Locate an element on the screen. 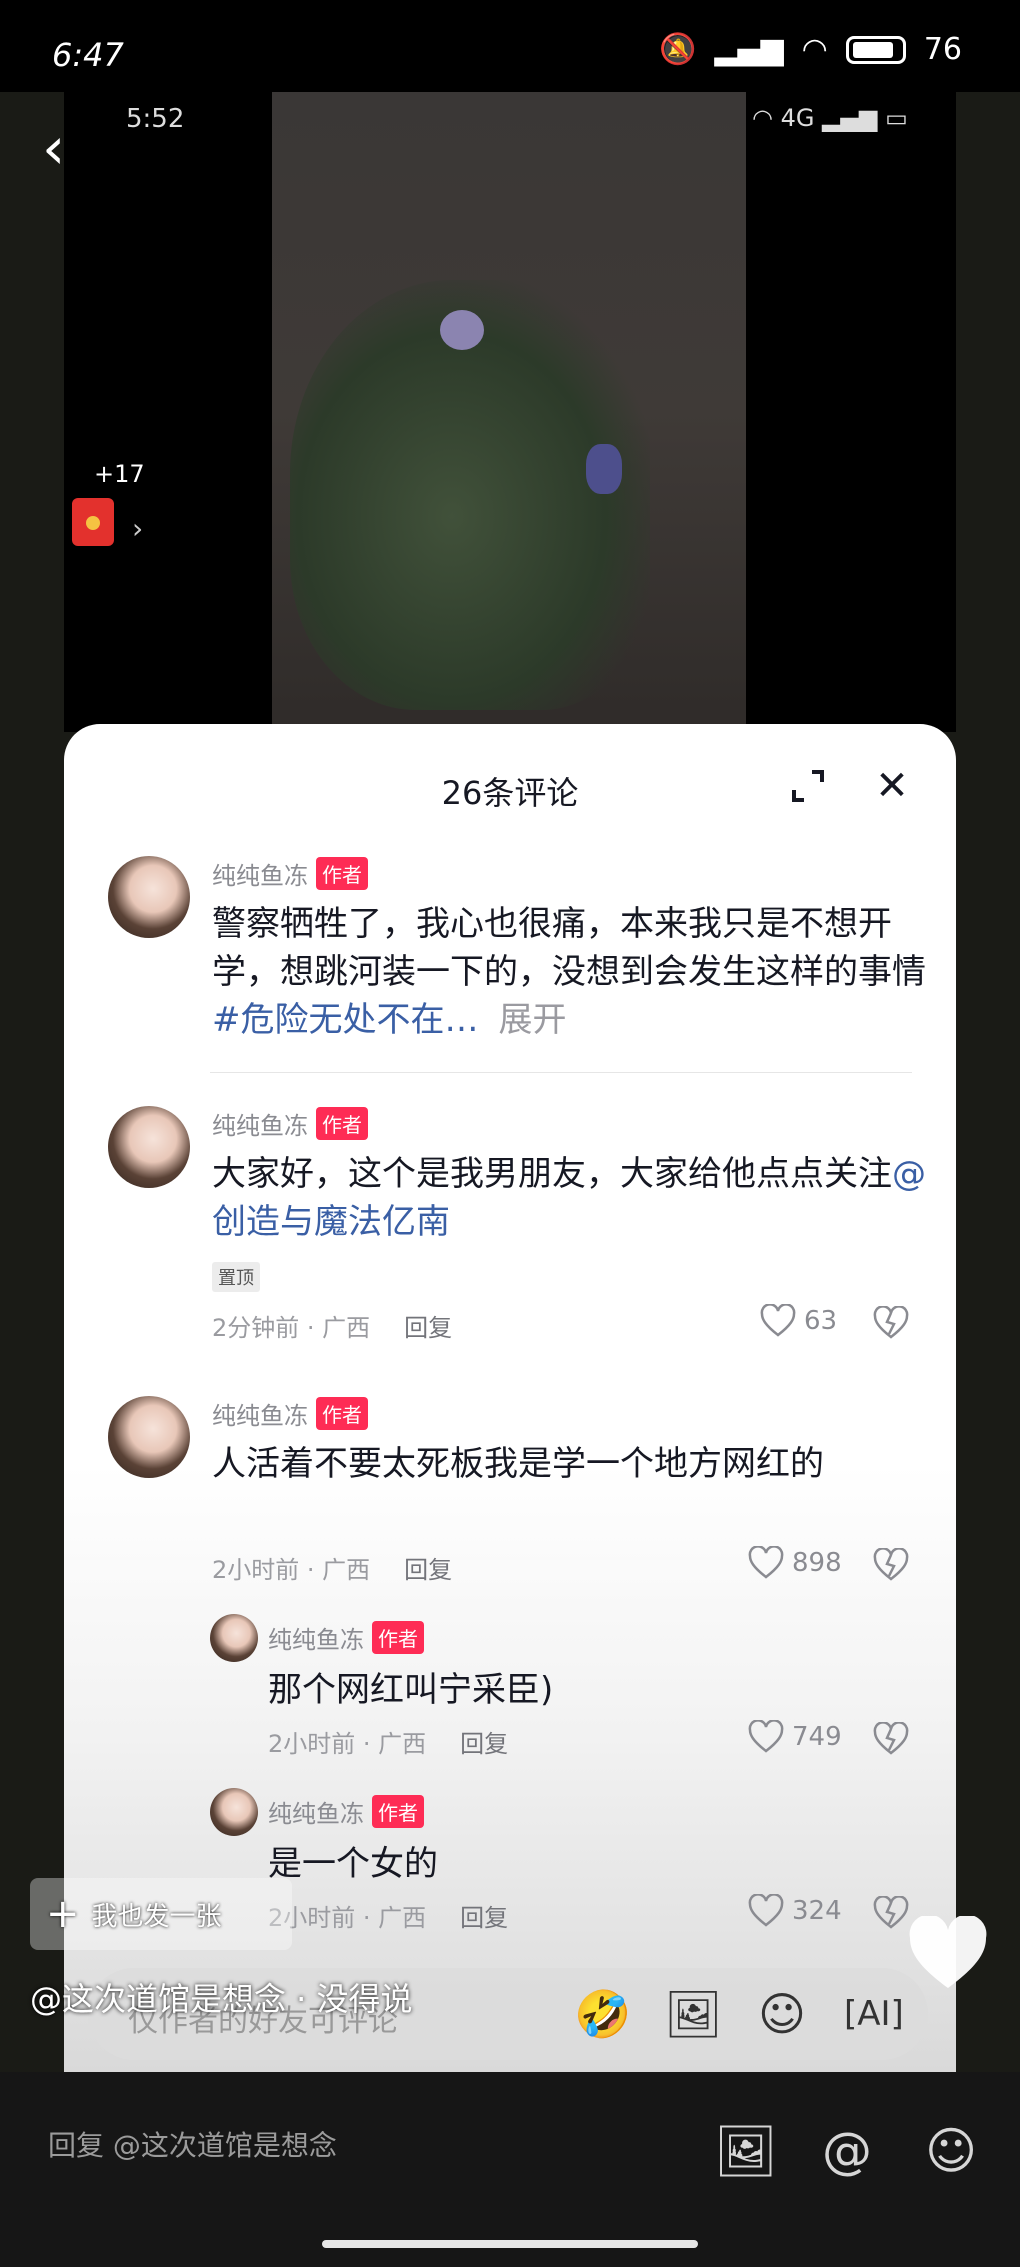 The height and width of the screenshot is (2267, 1020). video-embedded-time: 5:52 is located at coordinates (155, 119).